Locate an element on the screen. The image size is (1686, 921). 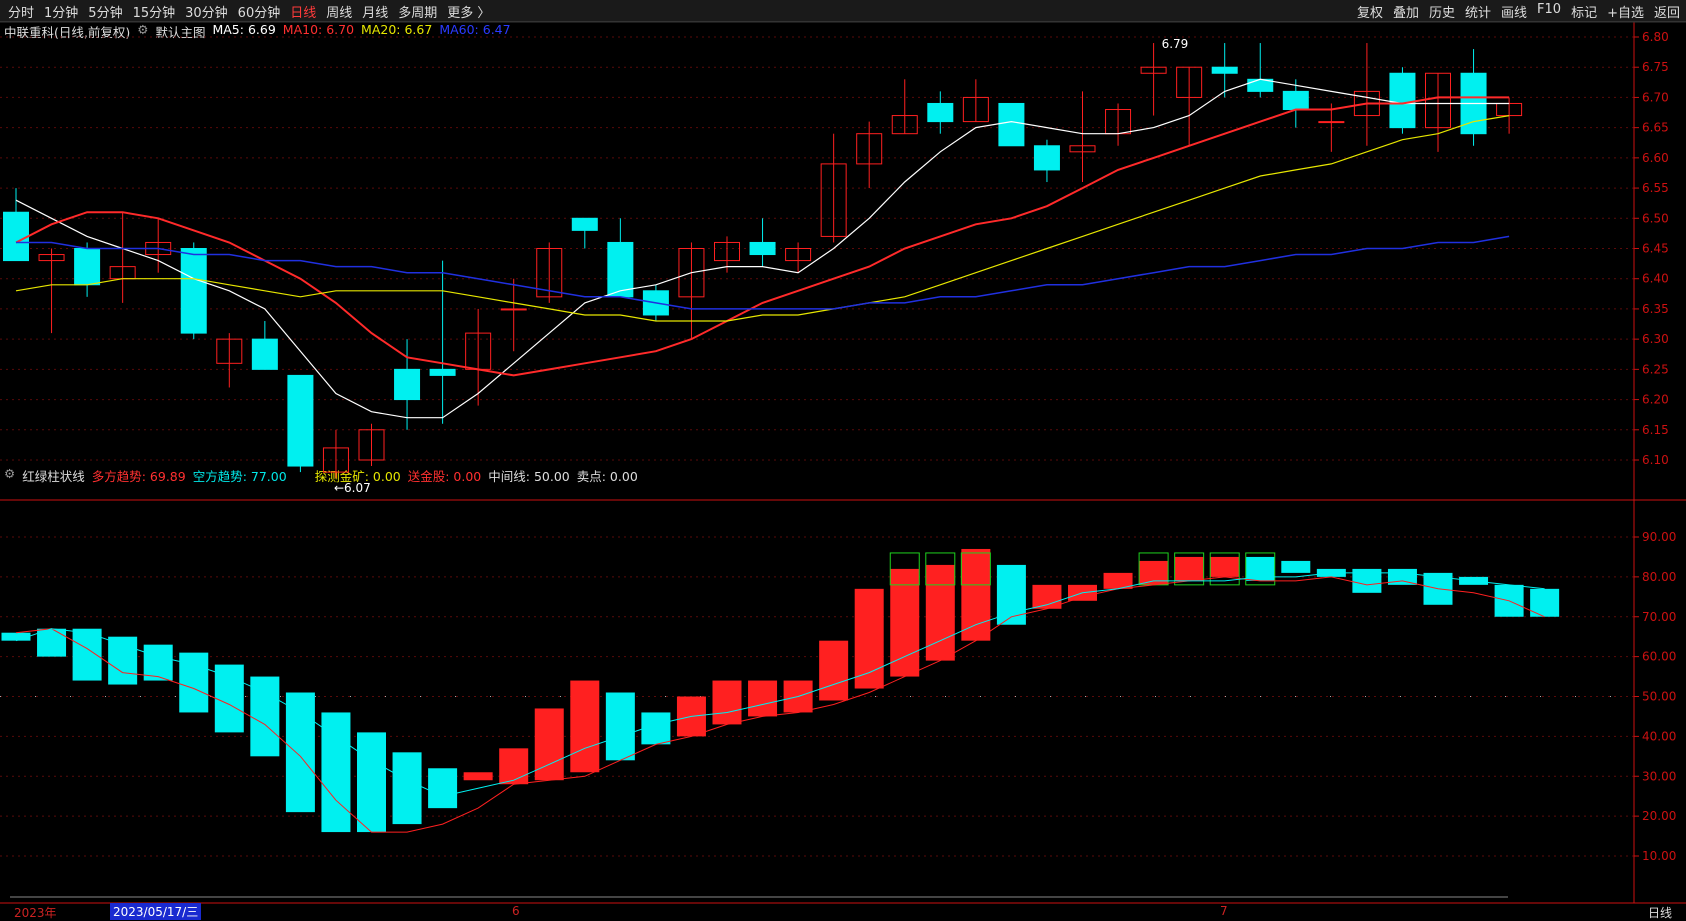
period-tab: 周线 is located at coordinates (339, 11).